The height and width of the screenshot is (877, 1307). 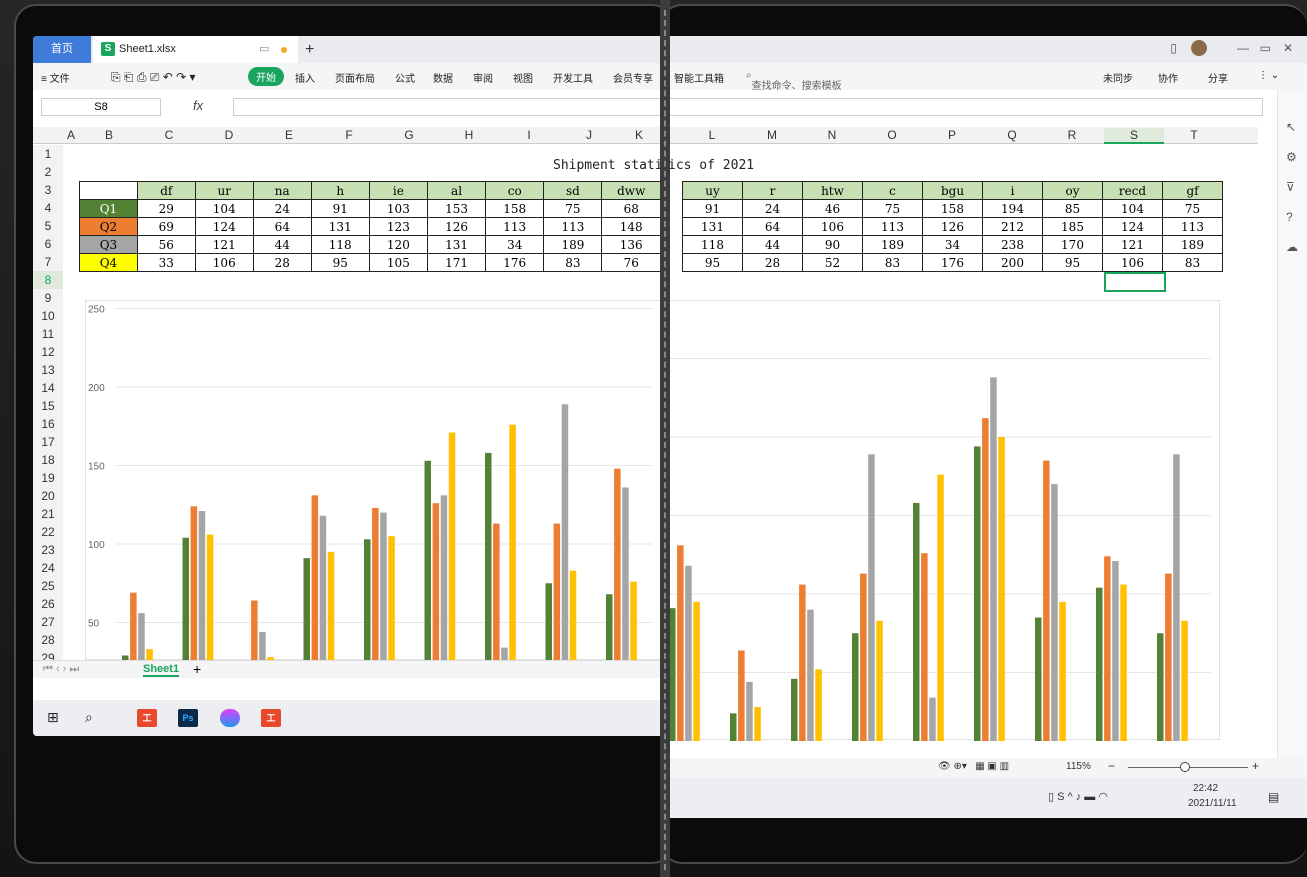 What do you see at coordinates (1292, 247) in the screenshot?
I see `backup-icon: ☁` at bounding box center [1292, 247].